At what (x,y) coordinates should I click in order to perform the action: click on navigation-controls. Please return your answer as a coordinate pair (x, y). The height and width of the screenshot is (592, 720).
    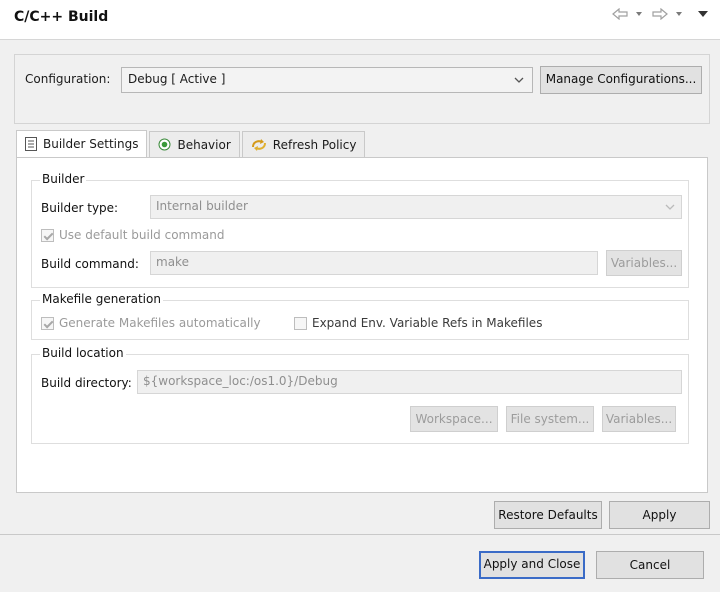
    Looking at the image, I should click on (660, 14).